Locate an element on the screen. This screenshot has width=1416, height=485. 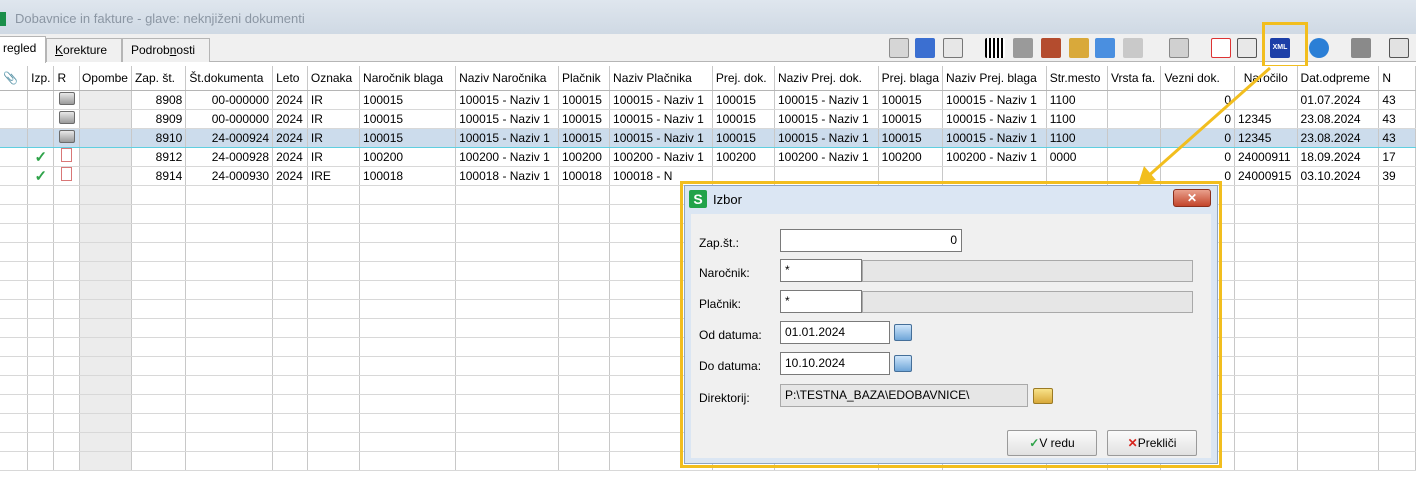
cancel-button: ✕Prekliči is located at coordinates (1152, 443).